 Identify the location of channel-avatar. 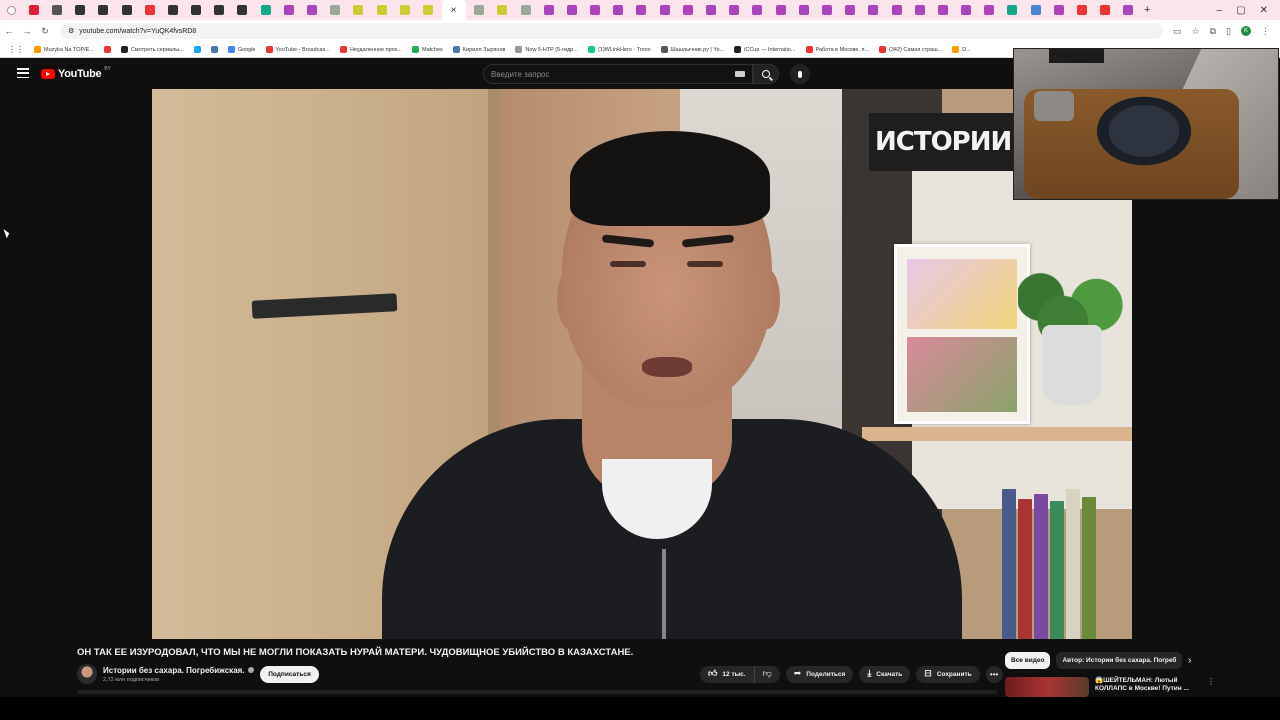
(87, 674).